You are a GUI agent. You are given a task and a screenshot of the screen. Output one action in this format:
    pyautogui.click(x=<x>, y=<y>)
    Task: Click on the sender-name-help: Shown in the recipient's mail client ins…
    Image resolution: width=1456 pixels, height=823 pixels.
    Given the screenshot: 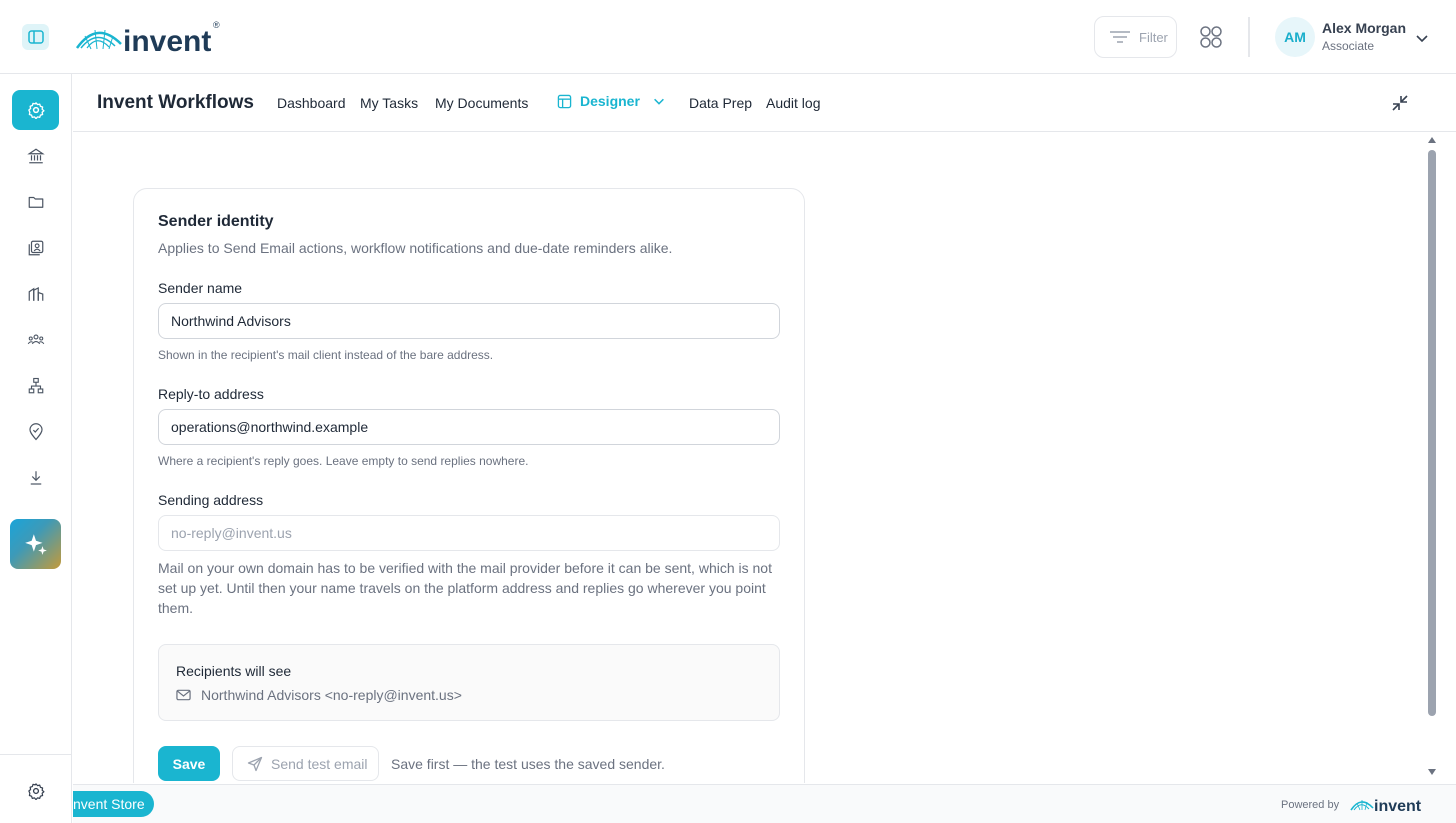 What is the action you would take?
    pyautogui.click(x=326, y=355)
    